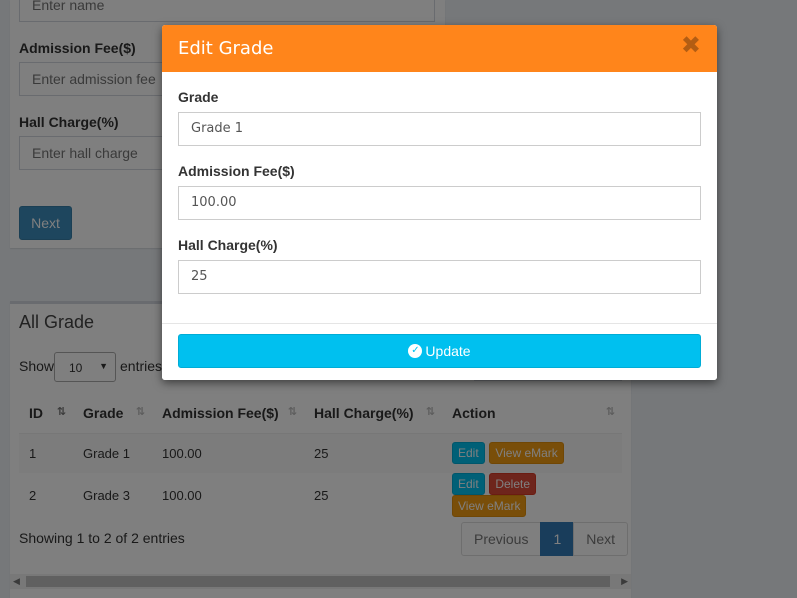  I want to click on modal-footer: ✓ Update, so click(439, 351).